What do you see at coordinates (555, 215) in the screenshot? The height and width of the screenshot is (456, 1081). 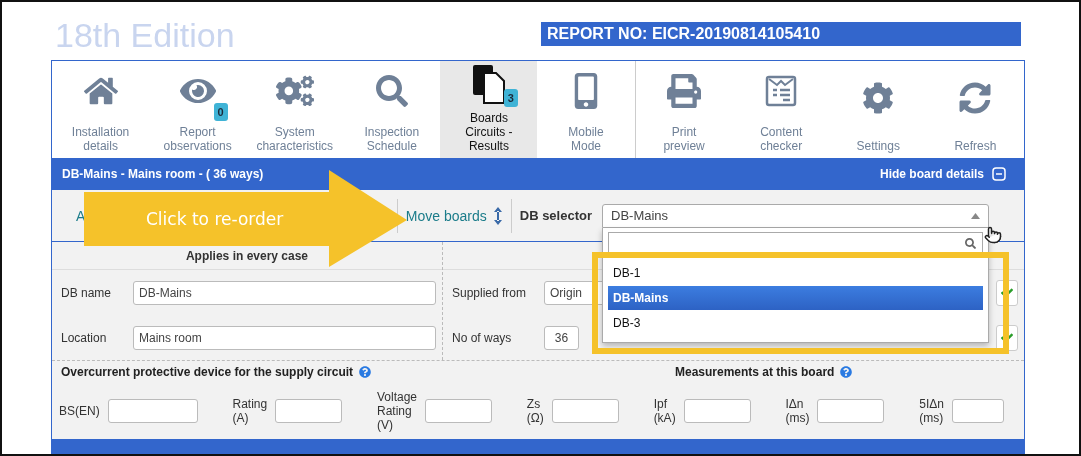 I see `db-selector-label: DB selector` at bounding box center [555, 215].